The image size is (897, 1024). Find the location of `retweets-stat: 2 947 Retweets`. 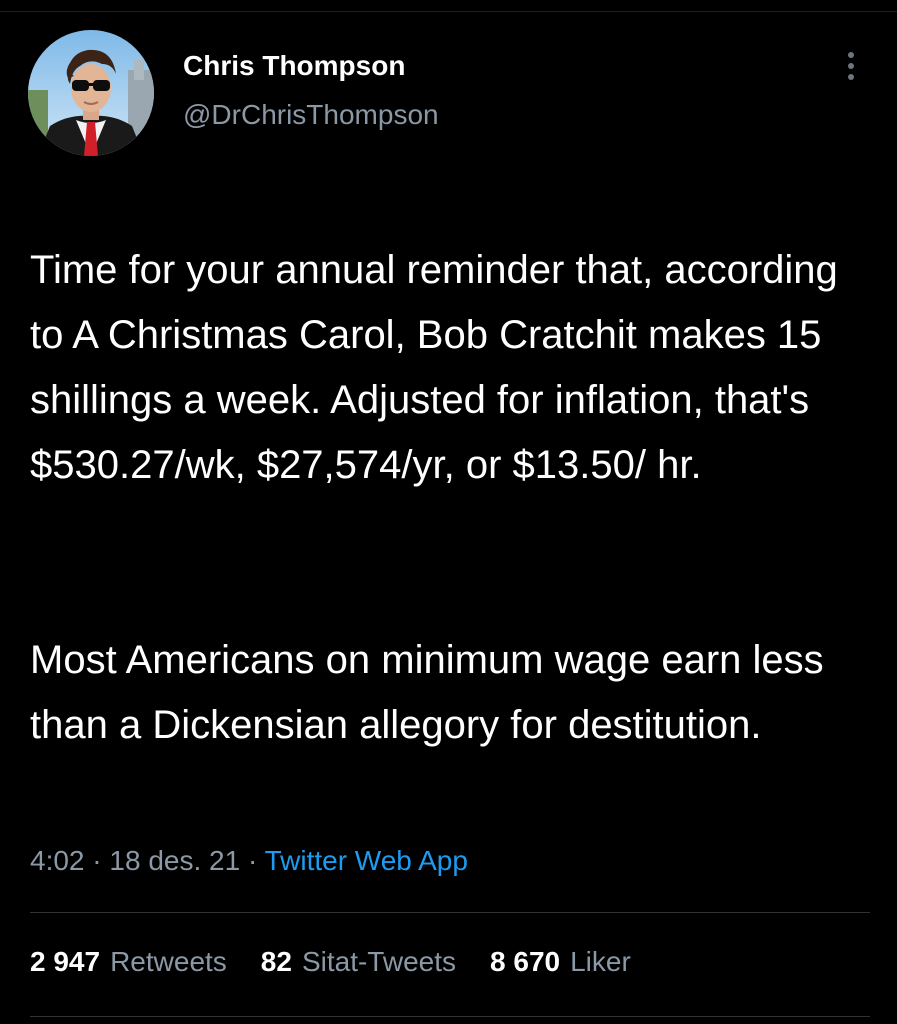

retweets-stat: 2 947 Retweets is located at coordinates (128, 962).